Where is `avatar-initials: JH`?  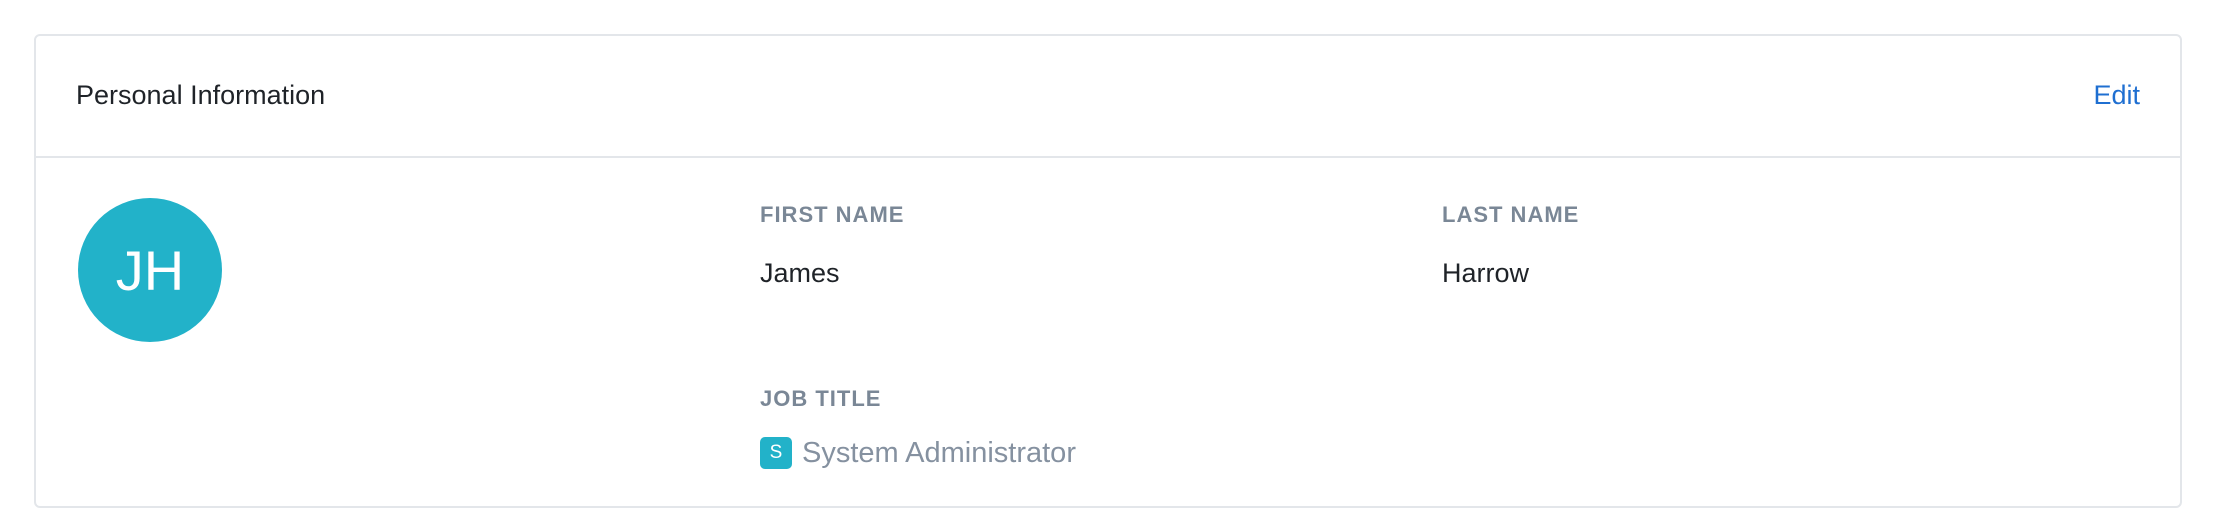 avatar-initials: JH is located at coordinates (150, 270).